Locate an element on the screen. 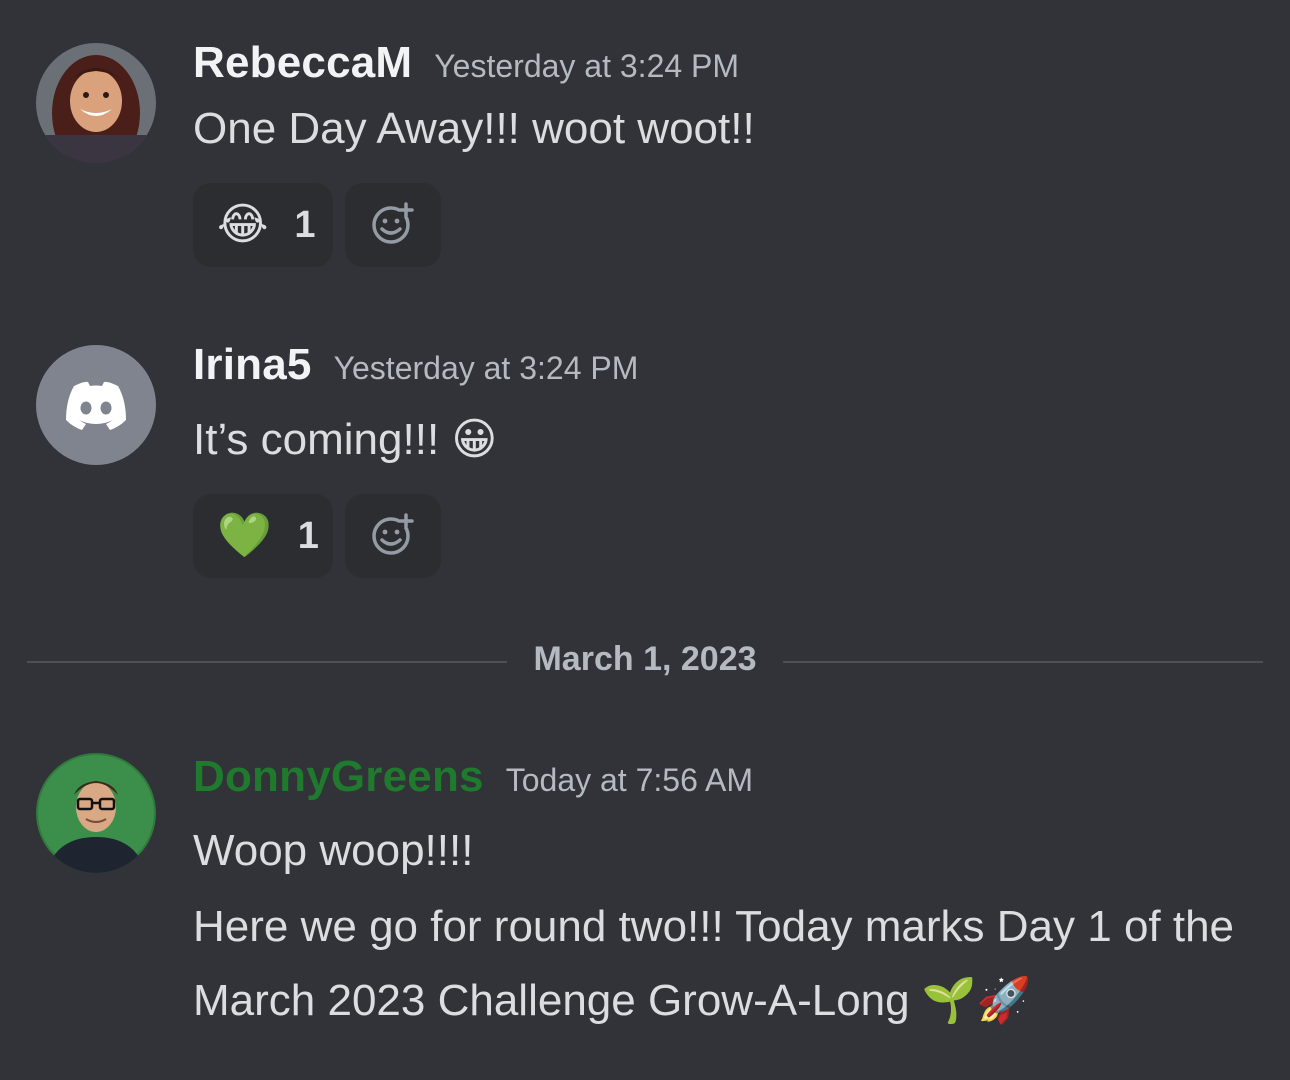 The width and height of the screenshot is (1290, 1080). message-text: It’s coming!!! is located at coordinates (316, 439).